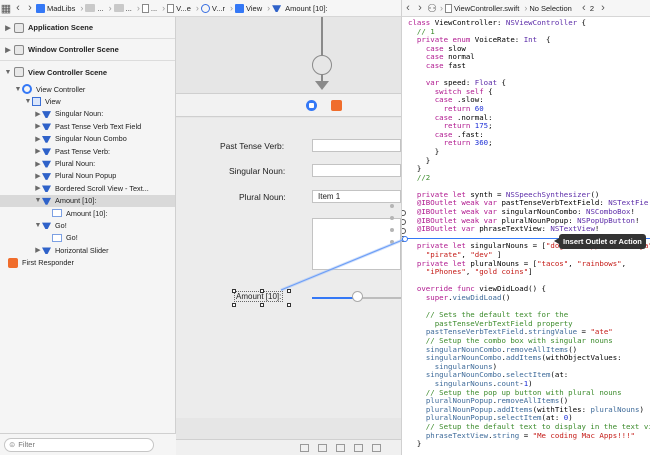 The width and height of the screenshot is (650, 455). Describe the element at coordinates (300, 8) in the screenshot. I see `breadcrumb-amount: Amount [10]:` at that location.